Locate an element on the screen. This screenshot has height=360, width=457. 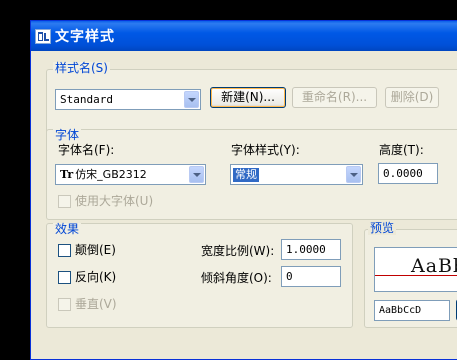
font-style-label: 字体样式(Y): is located at coordinates (265, 150).